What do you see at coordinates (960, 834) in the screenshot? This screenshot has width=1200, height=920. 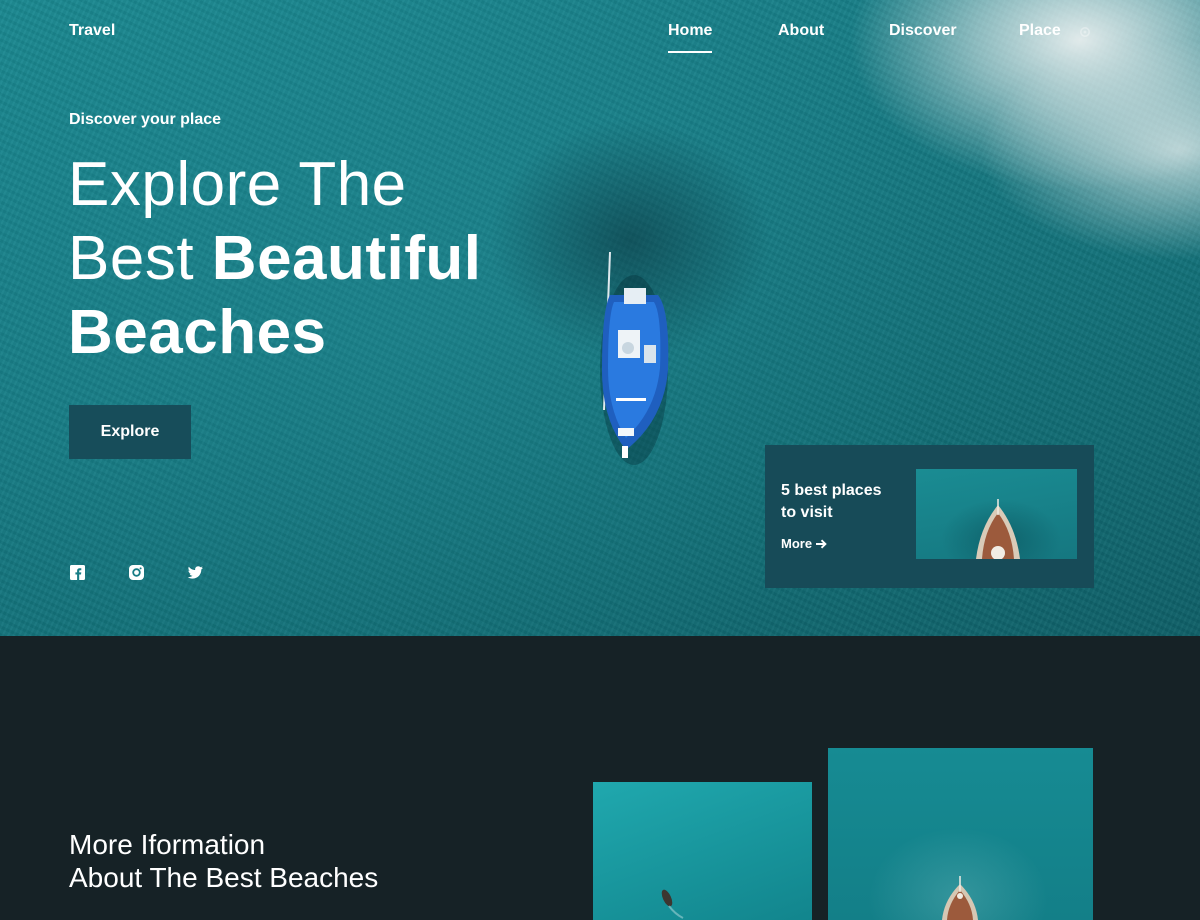 I see `beach-photo-boat-bow` at bounding box center [960, 834].